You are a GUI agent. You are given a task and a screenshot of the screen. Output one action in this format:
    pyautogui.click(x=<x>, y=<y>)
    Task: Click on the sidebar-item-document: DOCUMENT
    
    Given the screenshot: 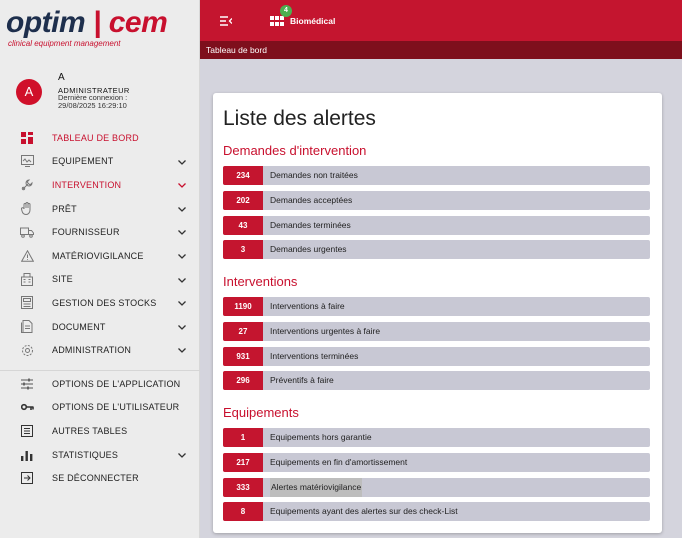 What is the action you would take?
    pyautogui.click(x=100, y=327)
    